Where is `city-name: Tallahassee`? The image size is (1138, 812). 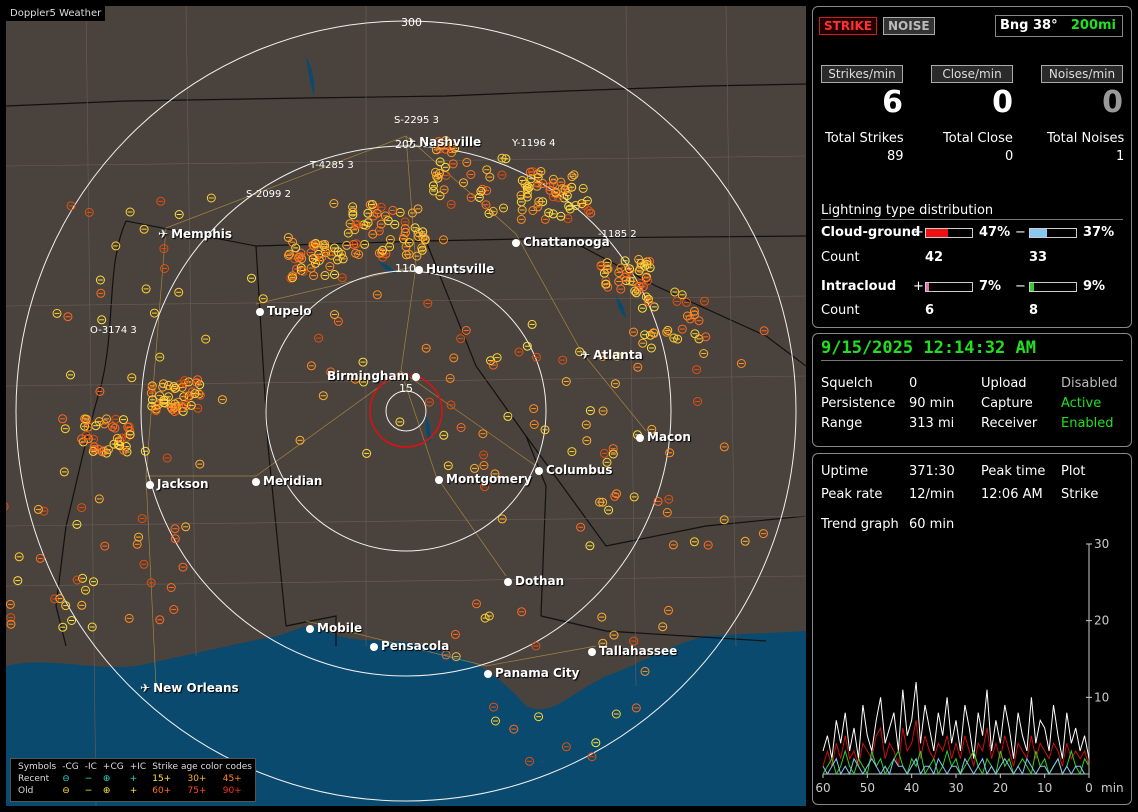
city-name: Tallahassee is located at coordinates (638, 651).